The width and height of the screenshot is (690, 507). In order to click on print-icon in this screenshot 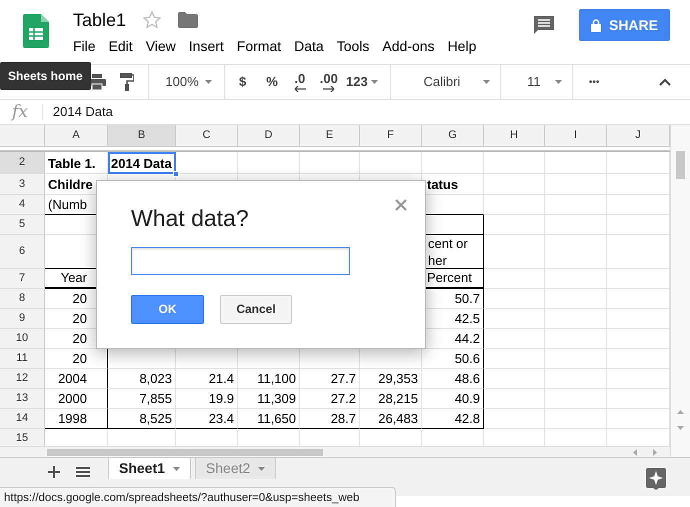, I will do `click(97, 82)`.